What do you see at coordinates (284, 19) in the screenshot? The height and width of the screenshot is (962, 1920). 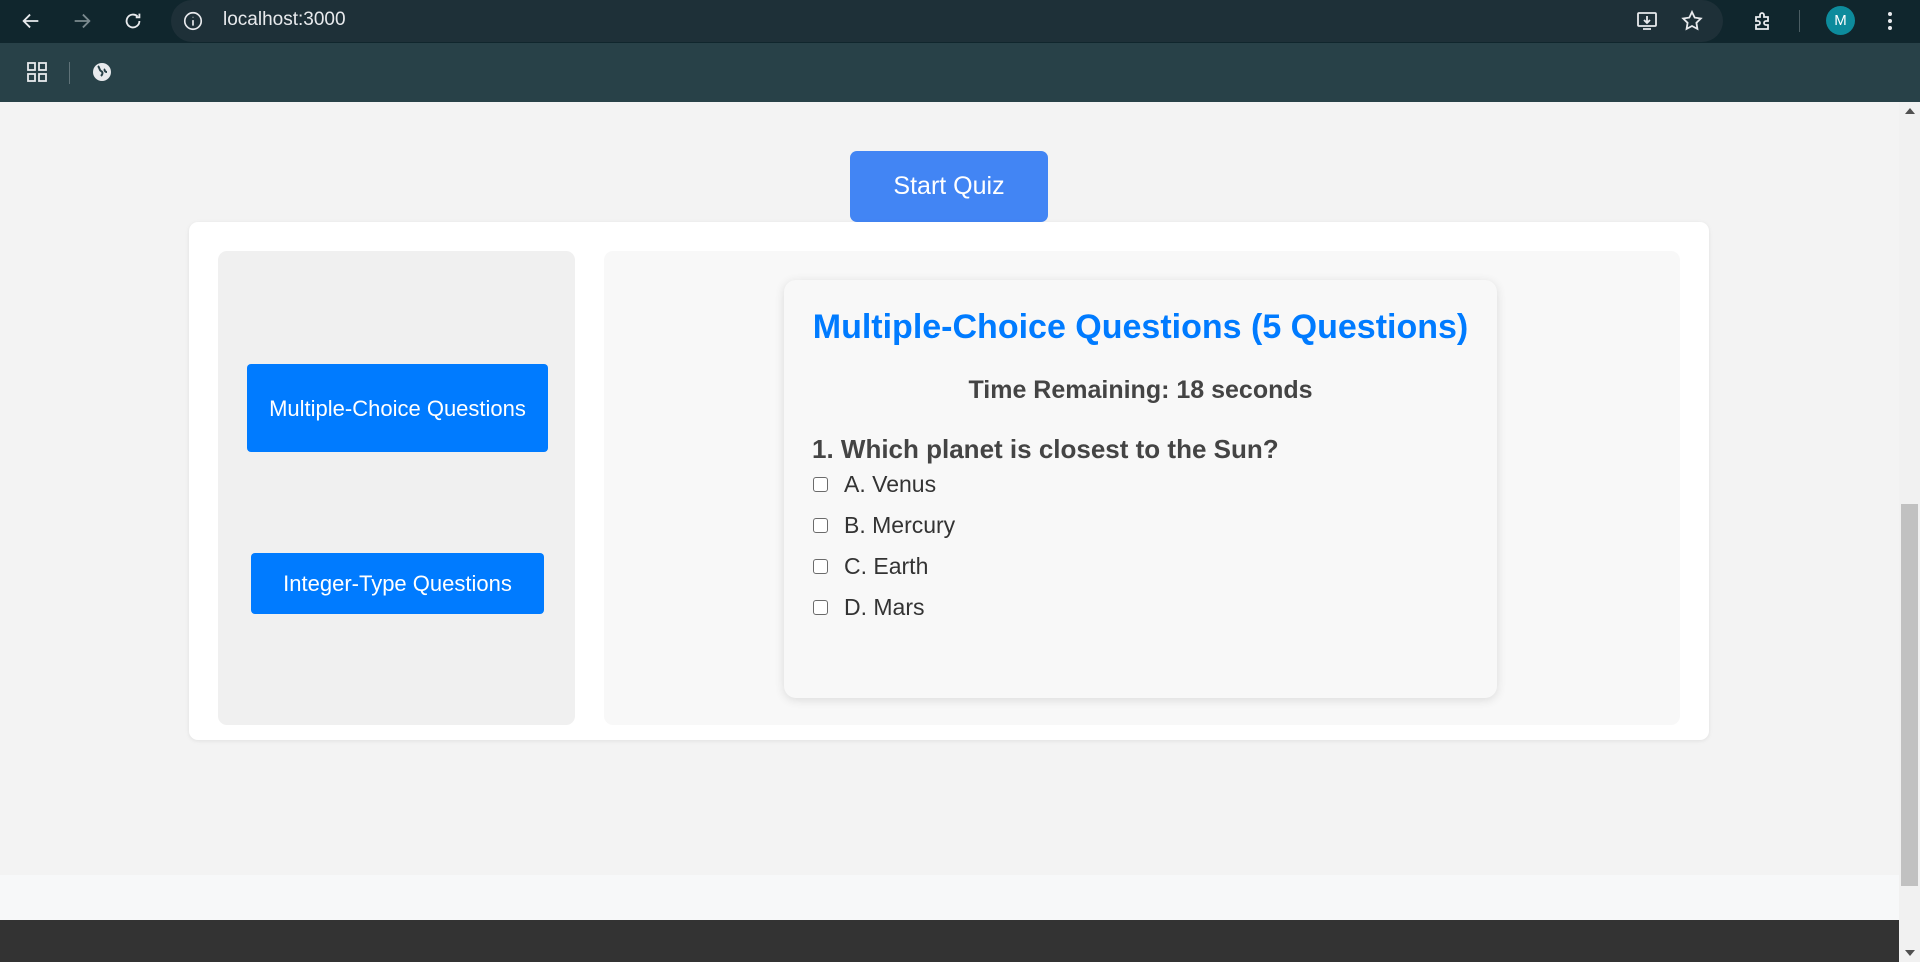 I see `url-text: localhost:3000` at bounding box center [284, 19].